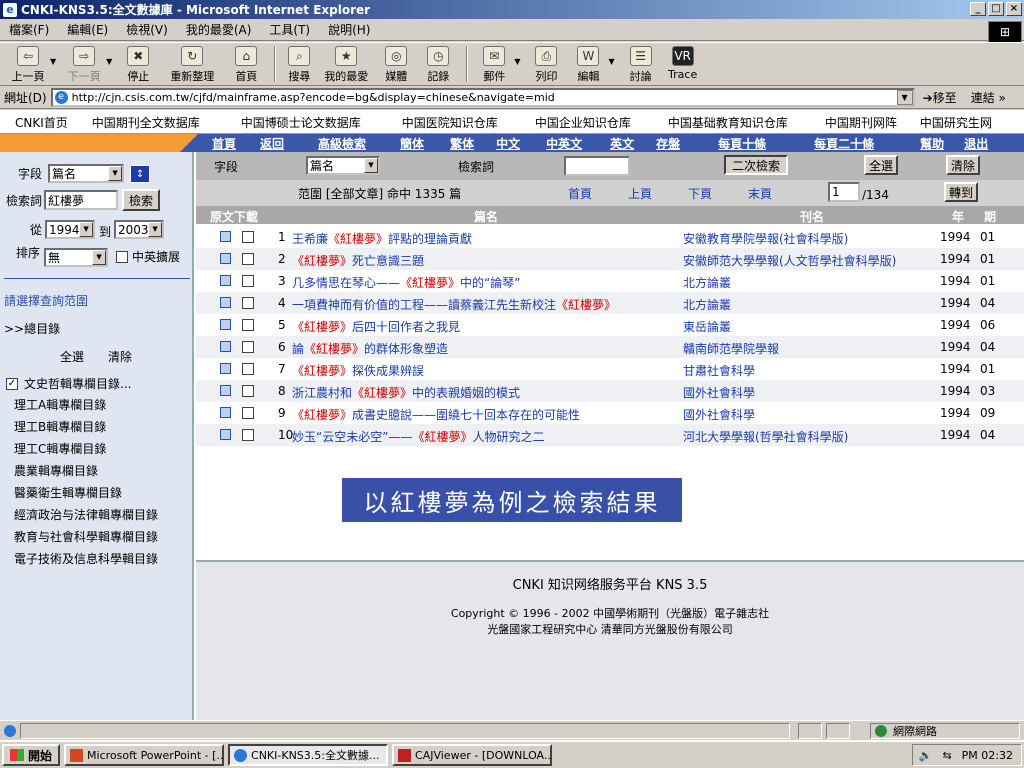 Image resolution: width=1024 pixels, height=768 pixels. What do you see at coordinates (70, 229) in the screenshot?
I see `from-year-select: 1994 ▼` at bounding box center [70, 229].